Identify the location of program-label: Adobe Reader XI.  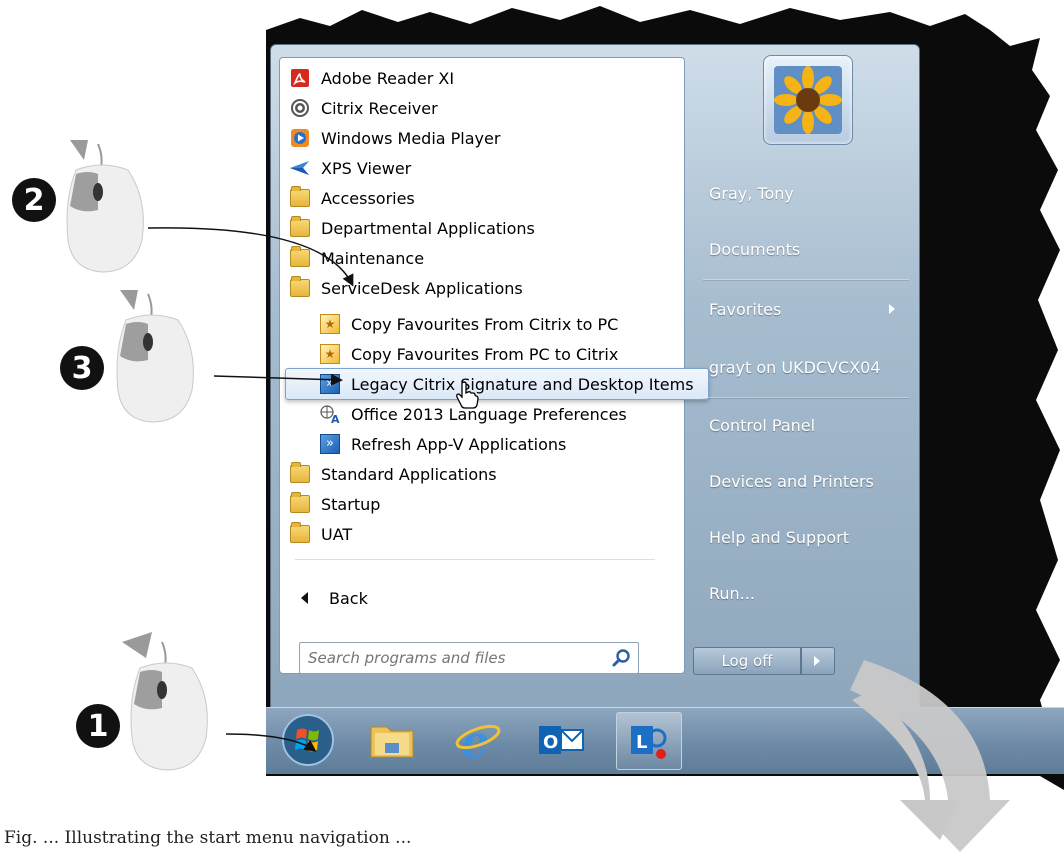
(388, 78).